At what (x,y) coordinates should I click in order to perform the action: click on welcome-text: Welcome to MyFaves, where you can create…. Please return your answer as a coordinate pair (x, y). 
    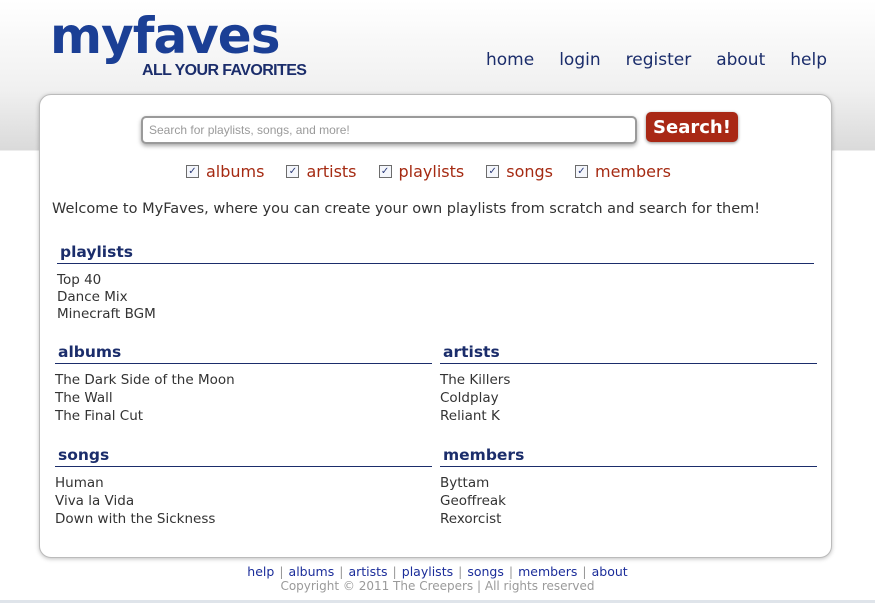
    Looking at the image, I should click on (406, 209).